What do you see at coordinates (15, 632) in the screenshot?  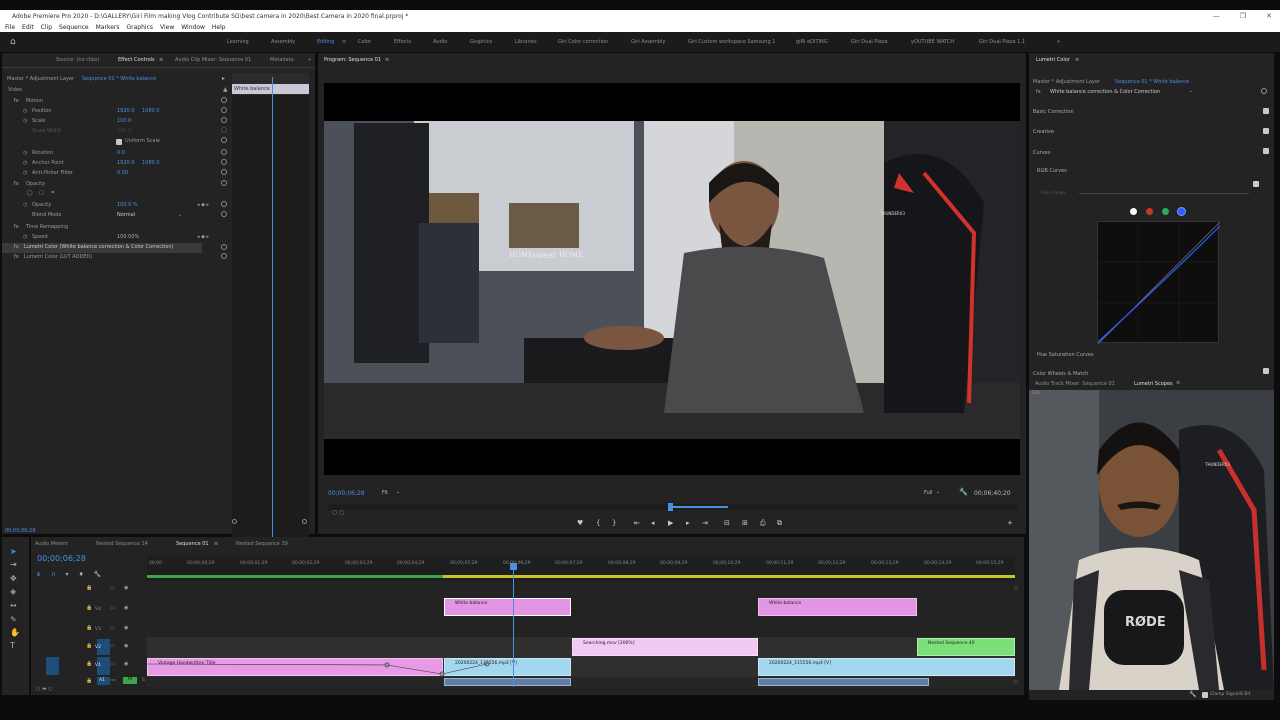 I see `hand-tool-icon: ✋` at bounding box center [15, 632].